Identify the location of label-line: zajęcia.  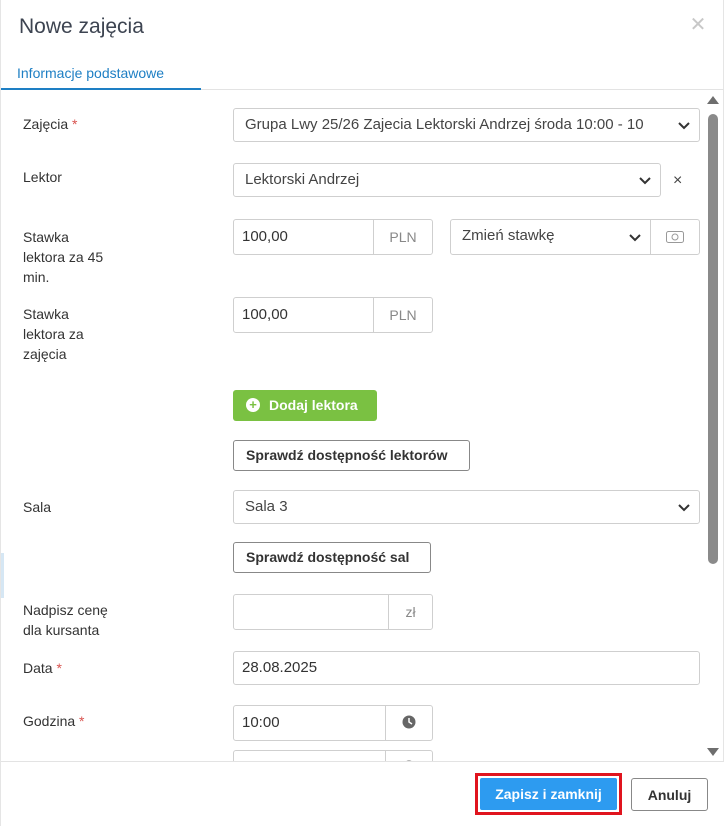
(45, 354).